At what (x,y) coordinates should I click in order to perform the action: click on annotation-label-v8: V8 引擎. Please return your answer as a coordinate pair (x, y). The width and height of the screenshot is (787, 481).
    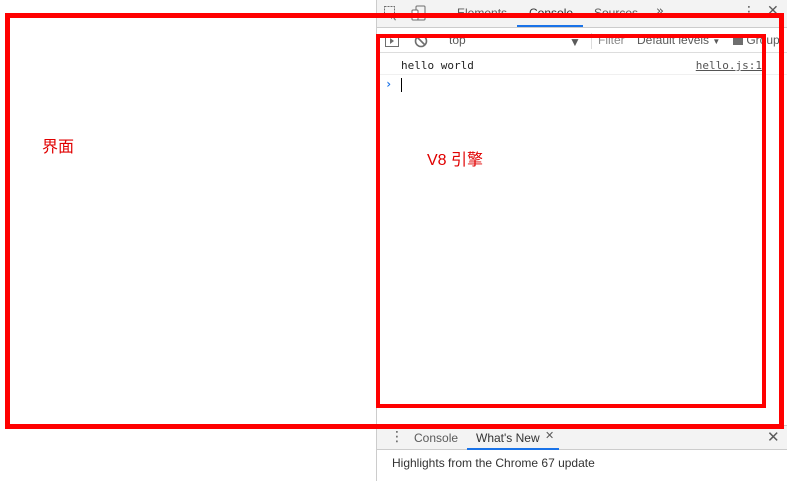
    Looking at the image, I should click on (455, 160).